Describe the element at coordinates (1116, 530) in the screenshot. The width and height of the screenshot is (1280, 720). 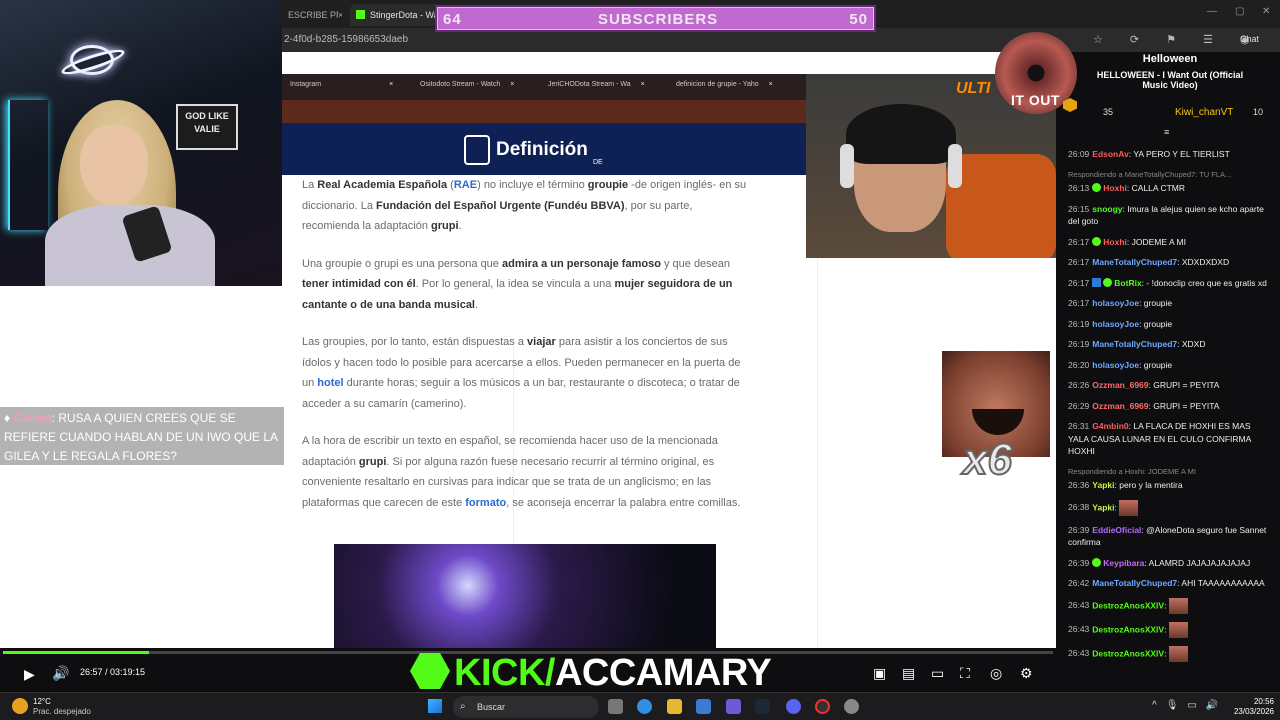
I see `chat-username: EddieOficial` at that location.